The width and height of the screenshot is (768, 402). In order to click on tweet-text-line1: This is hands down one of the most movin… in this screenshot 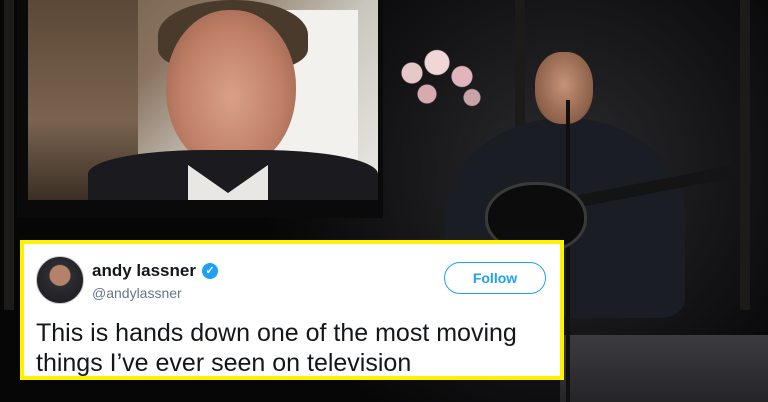, I will do `click(276, 333)`.